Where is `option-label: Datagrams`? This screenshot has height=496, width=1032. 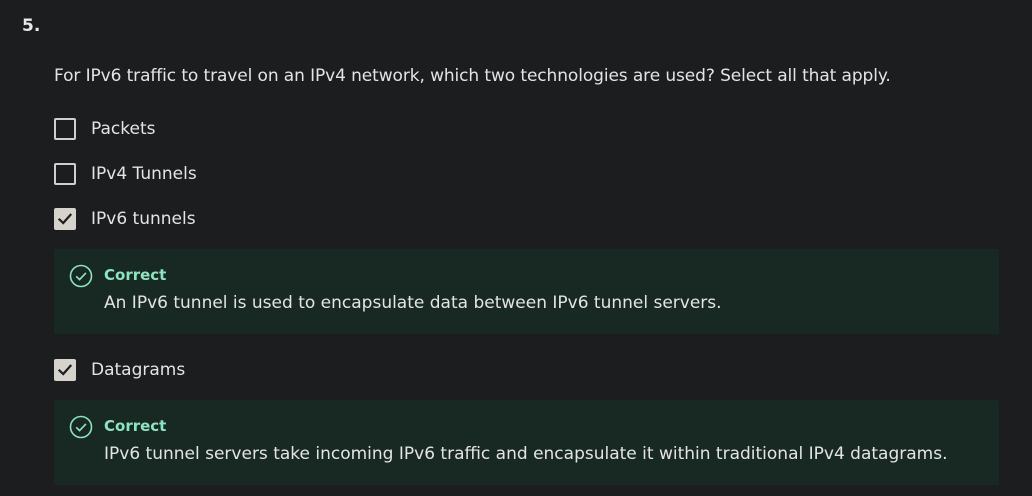 option-label: Datagrams is located at coordinates (138, 370).